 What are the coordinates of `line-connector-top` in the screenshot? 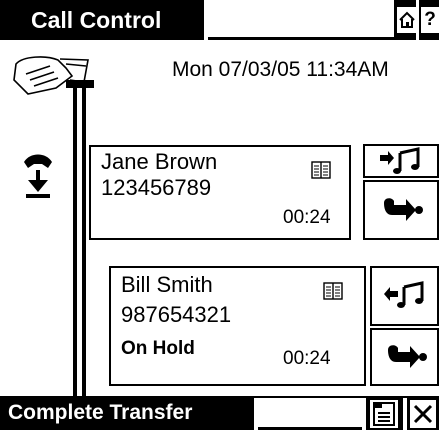 It's located at (80, 84).